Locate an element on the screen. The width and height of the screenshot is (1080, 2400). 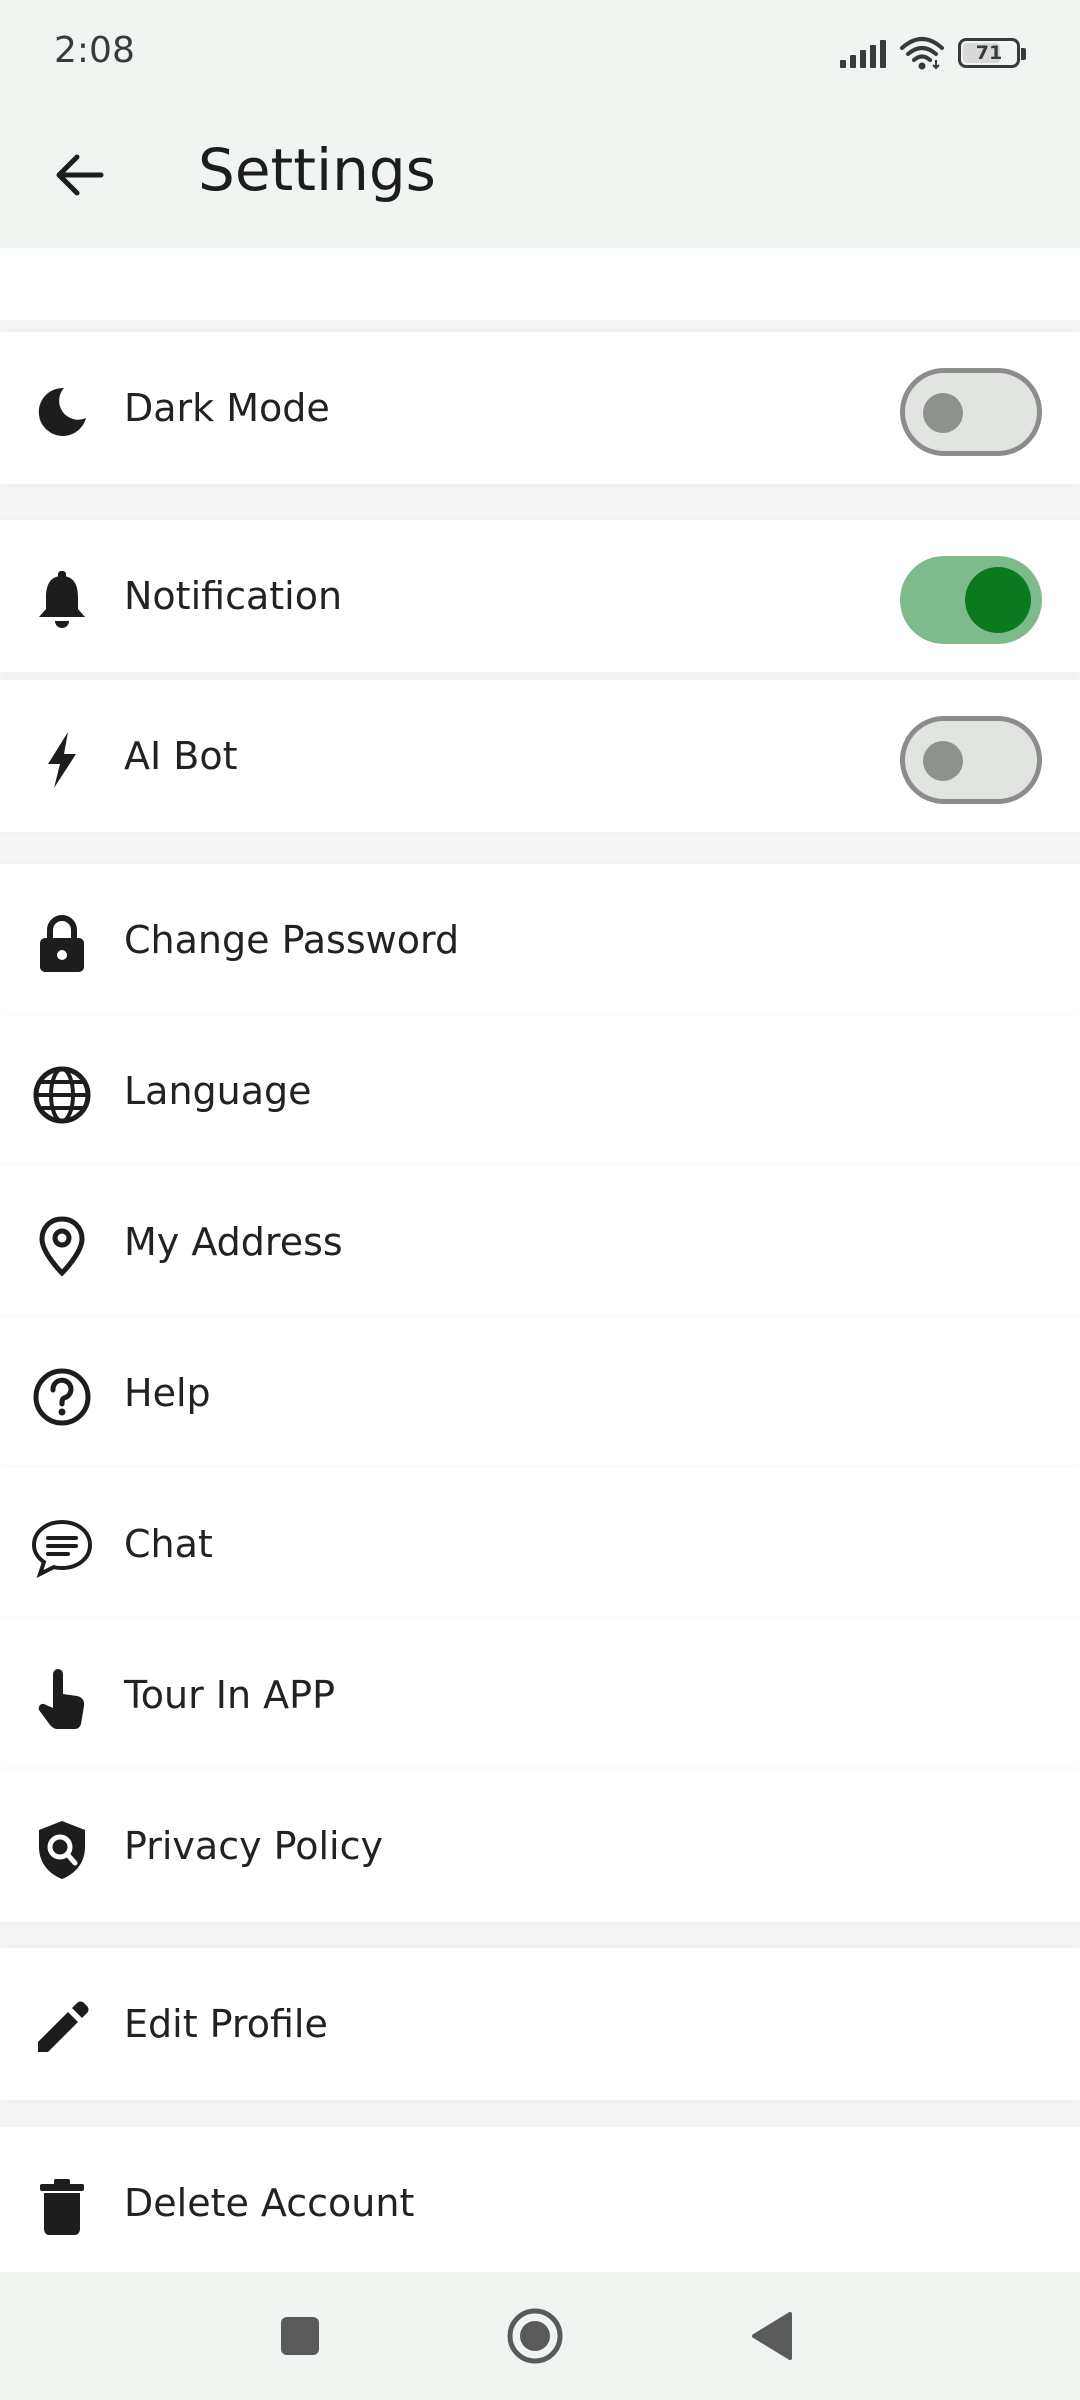
back-button is located at coordinates (80, 175).